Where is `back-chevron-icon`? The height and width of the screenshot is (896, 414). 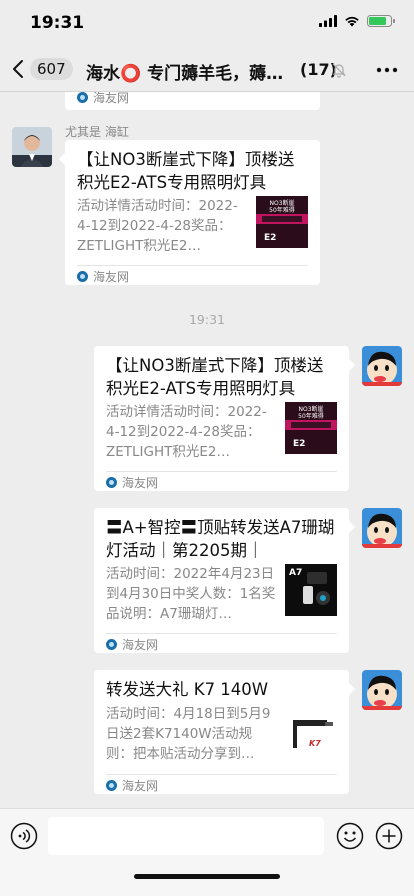
back-chevron-icon is located at coordinates (18, 69).